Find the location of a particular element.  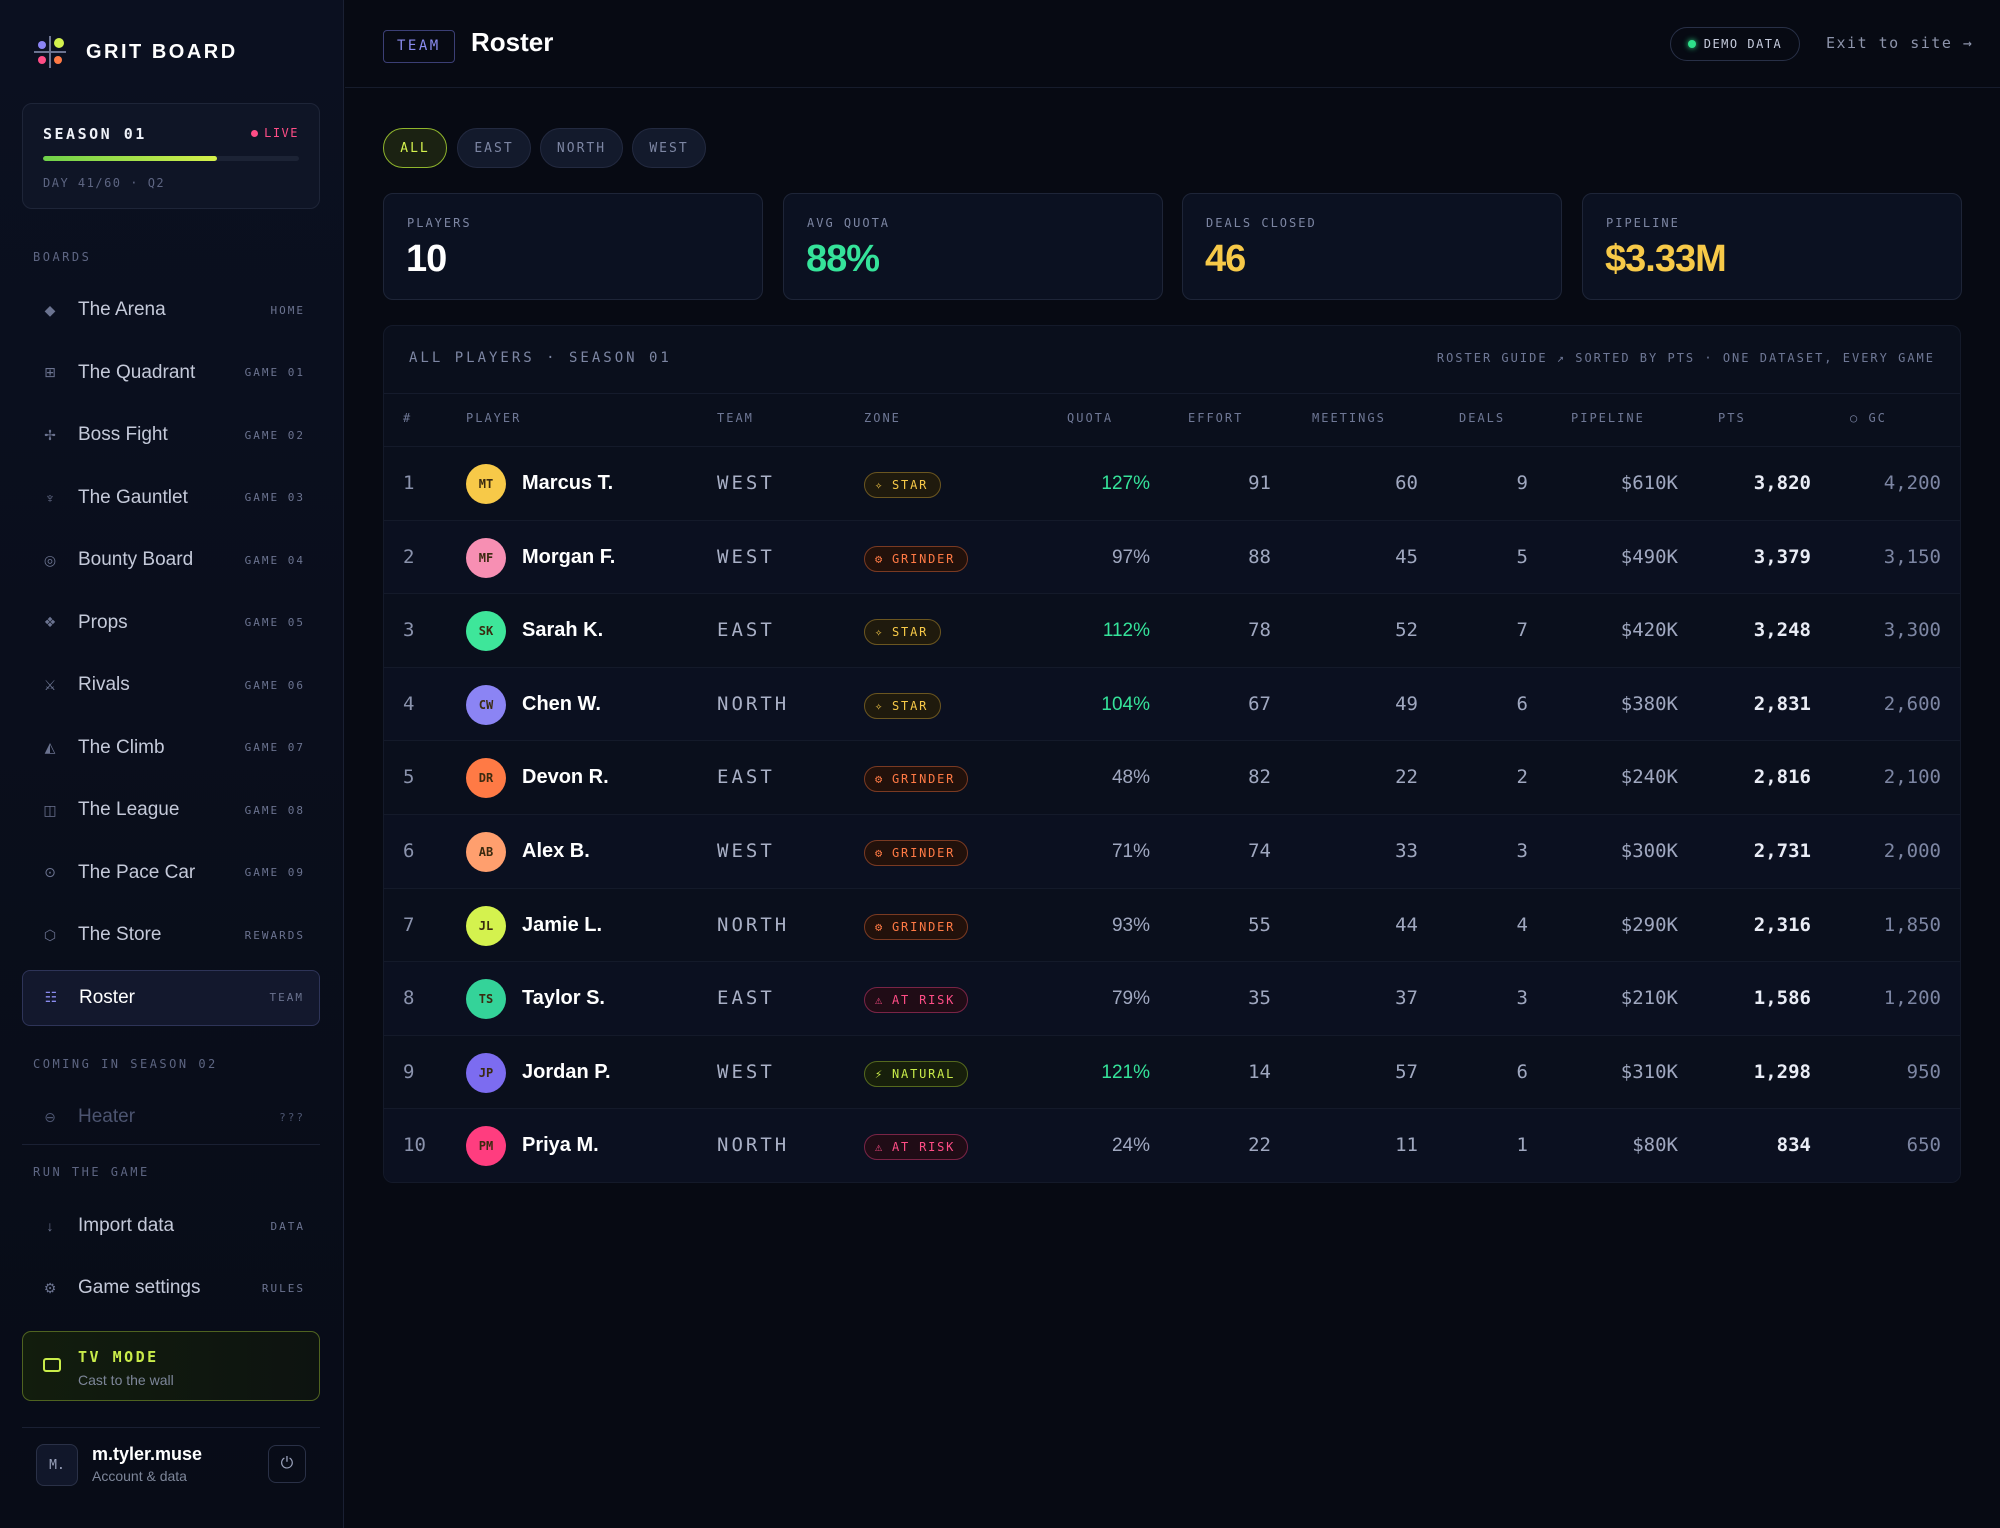

gc-cell: 1,850 is located at coordinates (1912, 924).